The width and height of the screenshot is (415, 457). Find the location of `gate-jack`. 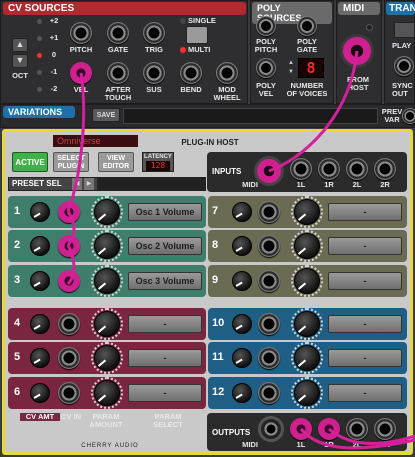

gate-jack is located at coordinates (118, 33).